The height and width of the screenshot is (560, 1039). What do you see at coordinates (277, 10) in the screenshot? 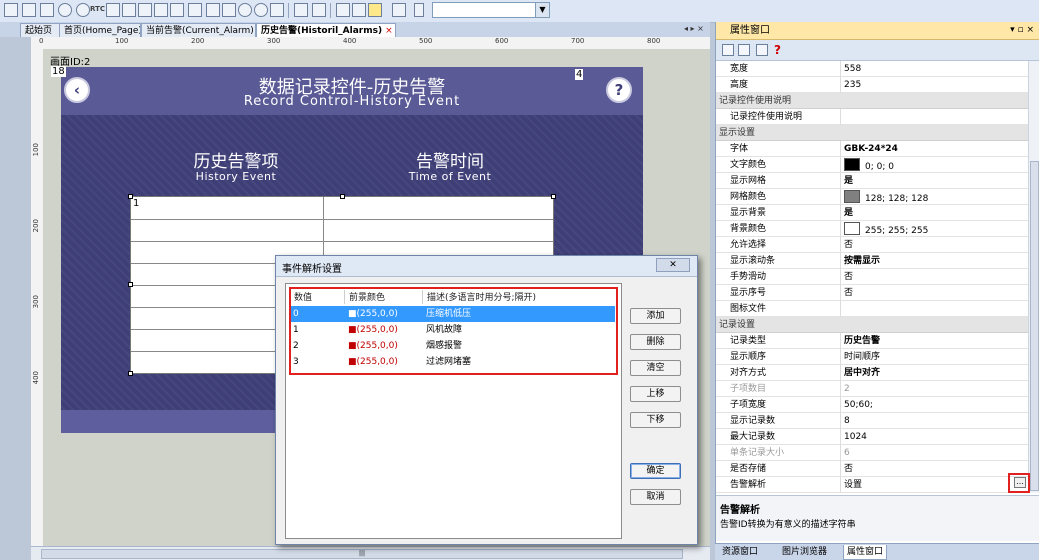
I see `copy-tool-icon` at bounding box center [277, 10].